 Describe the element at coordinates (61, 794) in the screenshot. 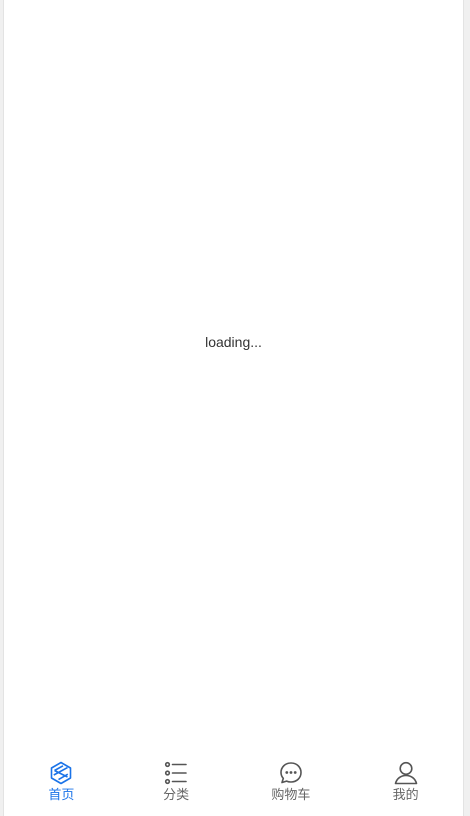

I see `tab-home-label: 首页` at that location.